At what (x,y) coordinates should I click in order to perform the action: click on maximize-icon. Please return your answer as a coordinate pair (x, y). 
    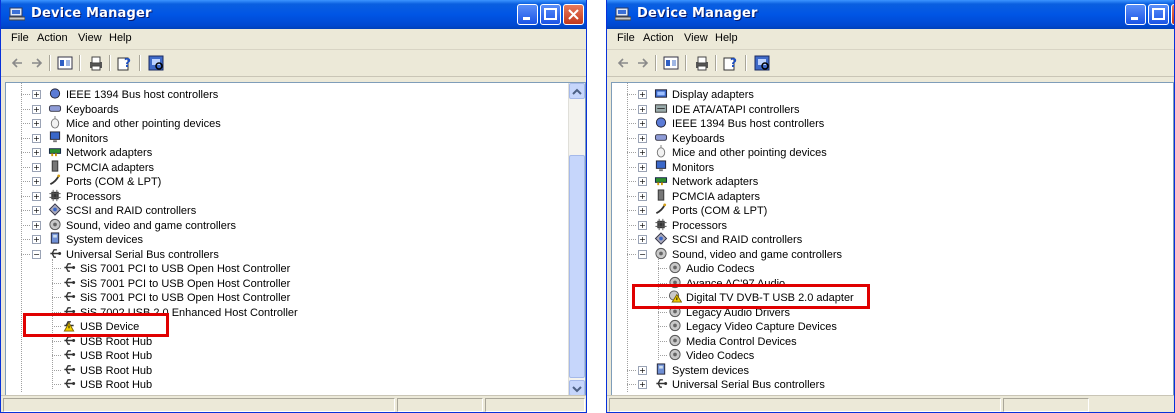
    Looking at the image, I should click on (1158, 14).